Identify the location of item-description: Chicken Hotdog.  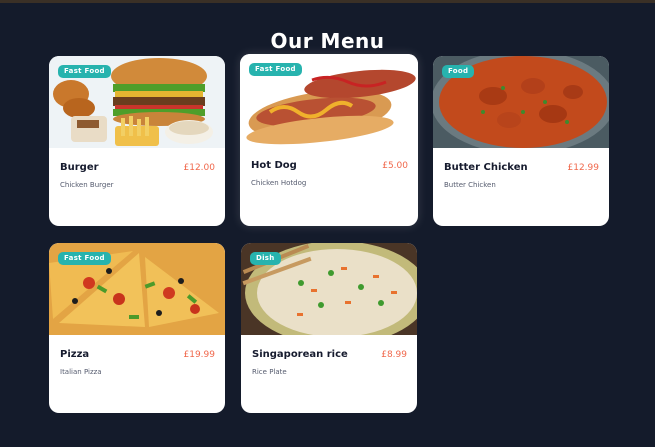
(279, 183).